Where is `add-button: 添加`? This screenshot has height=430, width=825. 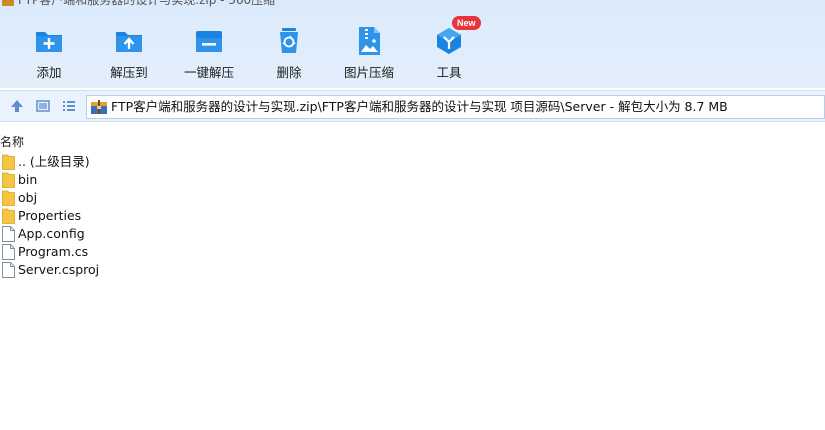
add-button: 添加 is located at coordinates (49, 49).